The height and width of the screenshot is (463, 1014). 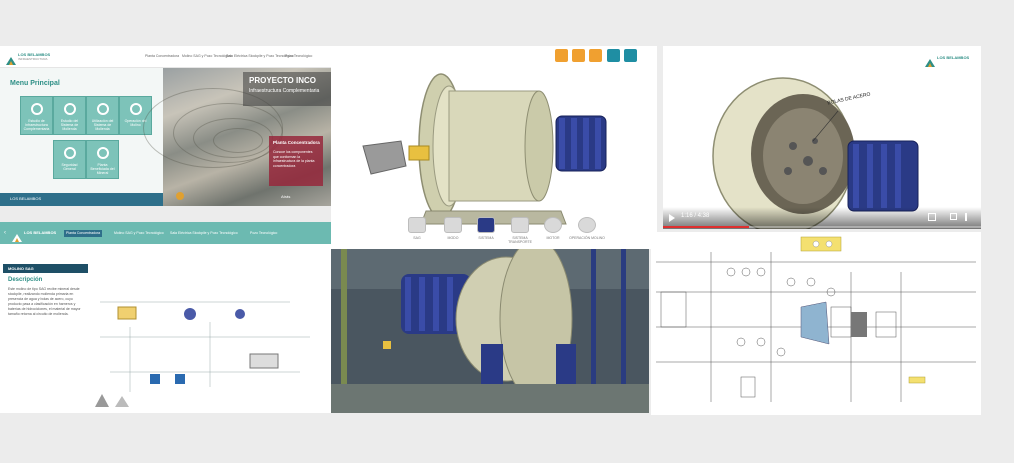 I want to click on menu-heading: Menu Principal, so click(x=35, y=83).